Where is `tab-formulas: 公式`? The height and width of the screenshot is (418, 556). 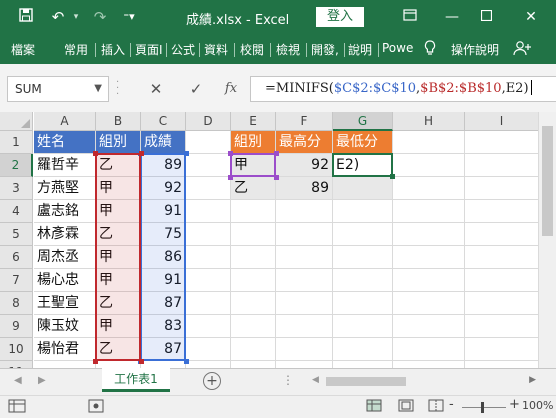
tab-formulas: 公式 is located at coordinates (183, 49).